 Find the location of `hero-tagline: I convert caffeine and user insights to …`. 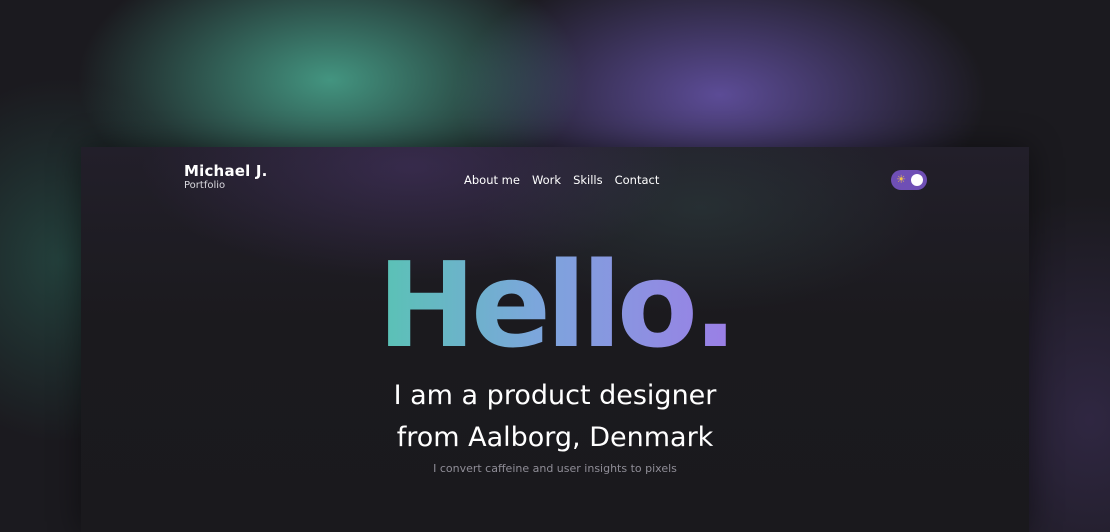

hero-tagline: I convert caffeine and user insights to … is located at coordinates (555, 468).